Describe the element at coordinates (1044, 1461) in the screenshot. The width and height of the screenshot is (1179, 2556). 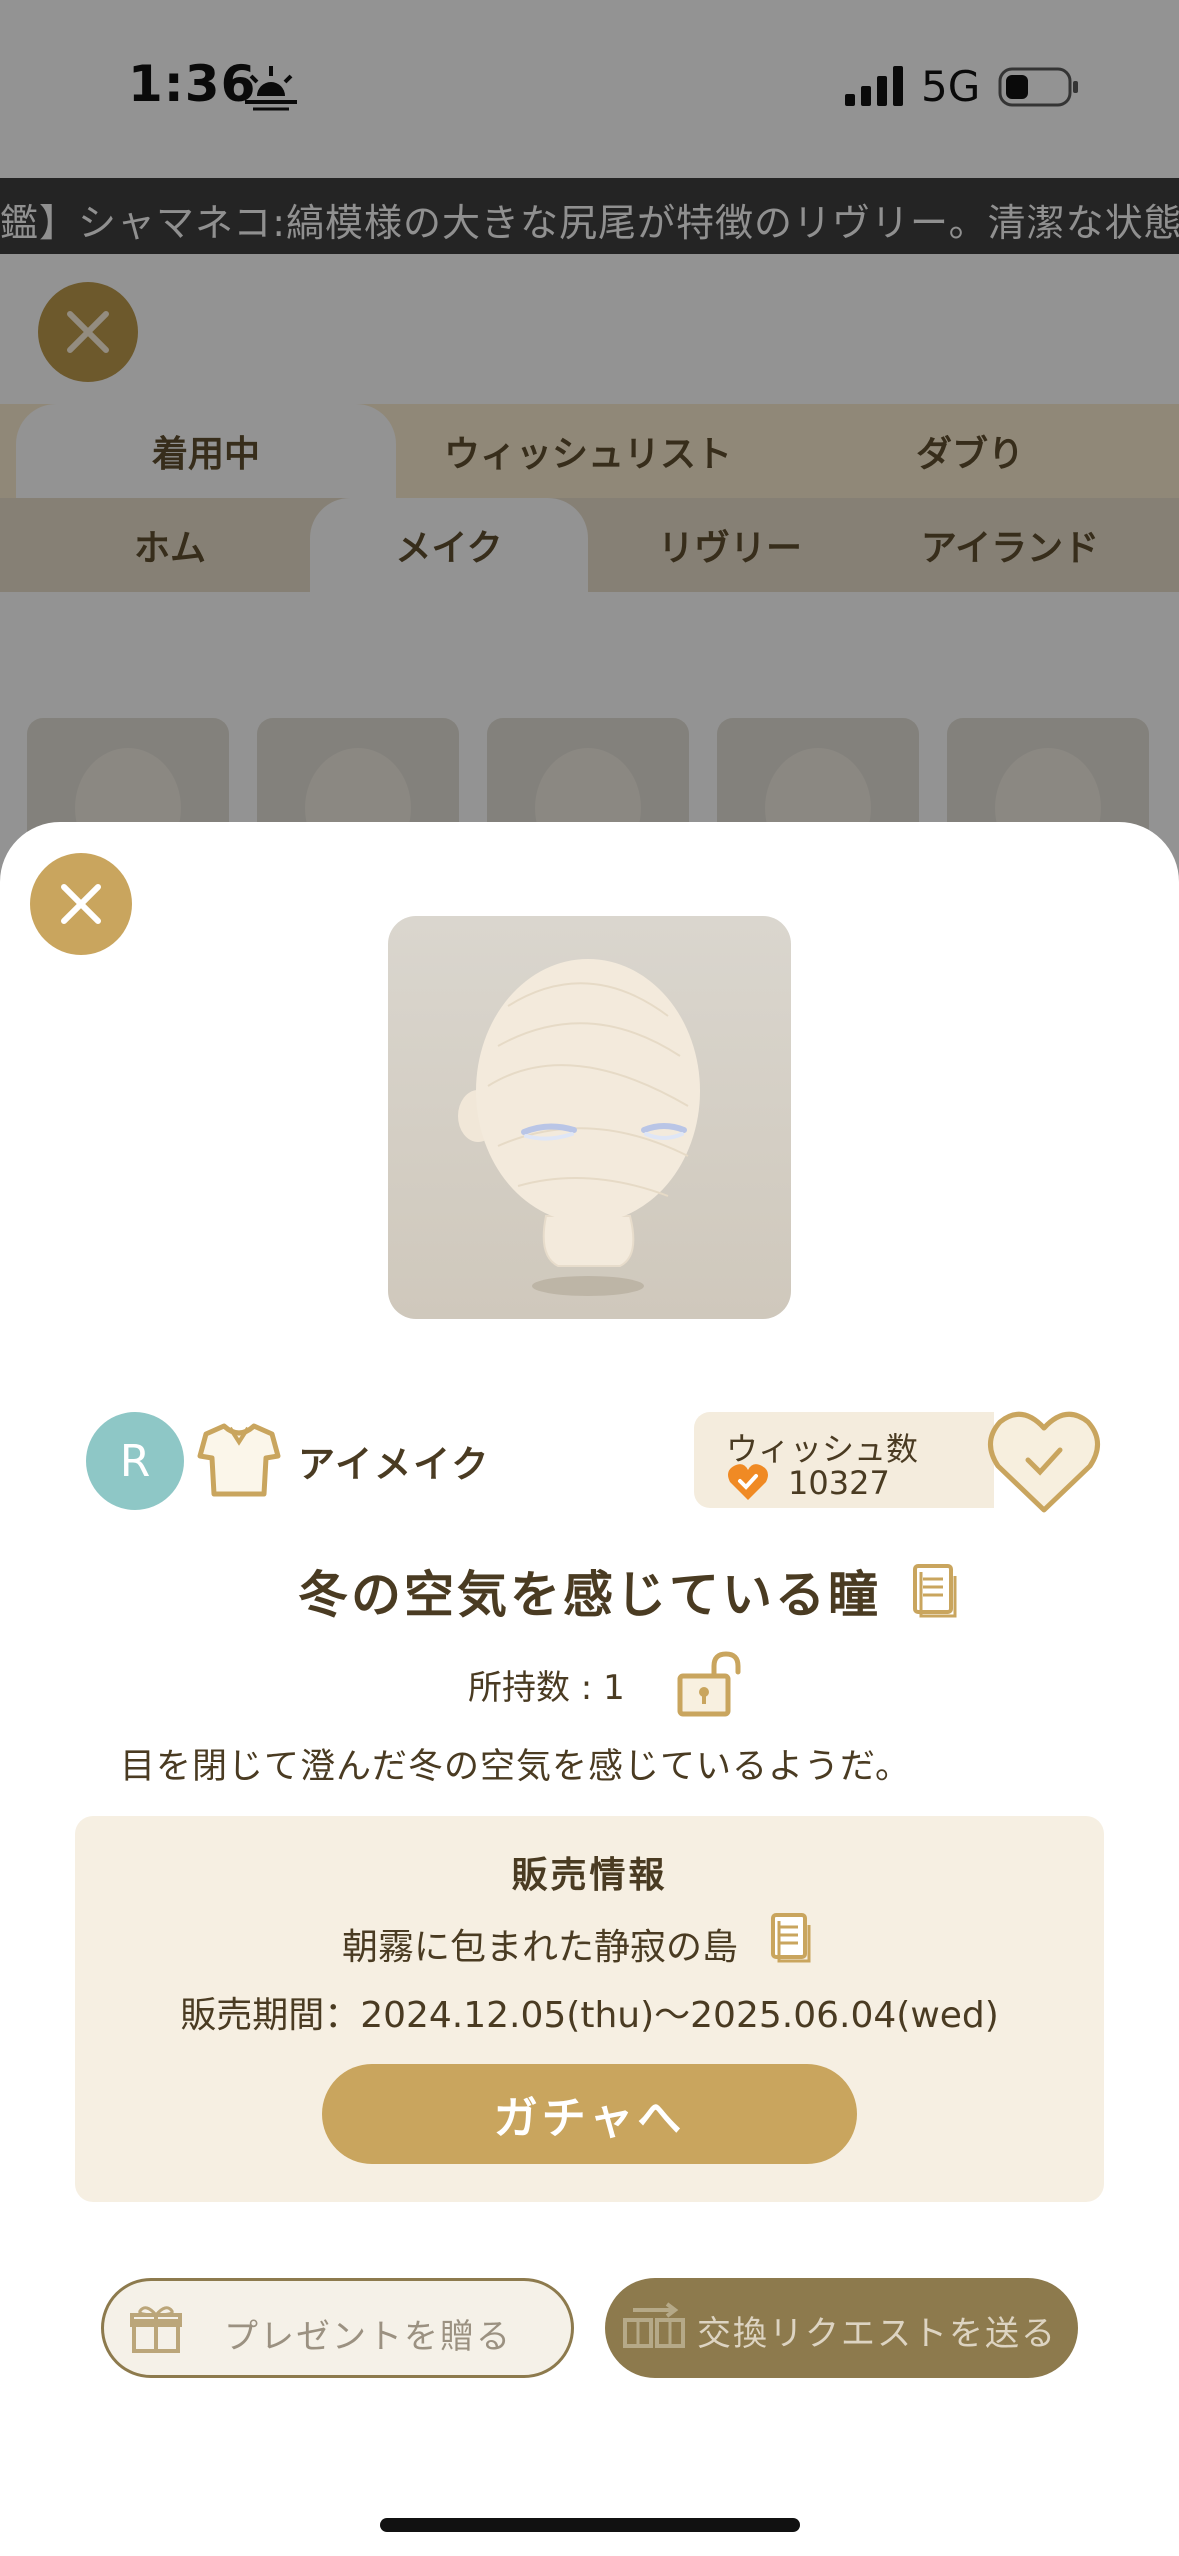
I see `wishlist-heart-button` at that location.